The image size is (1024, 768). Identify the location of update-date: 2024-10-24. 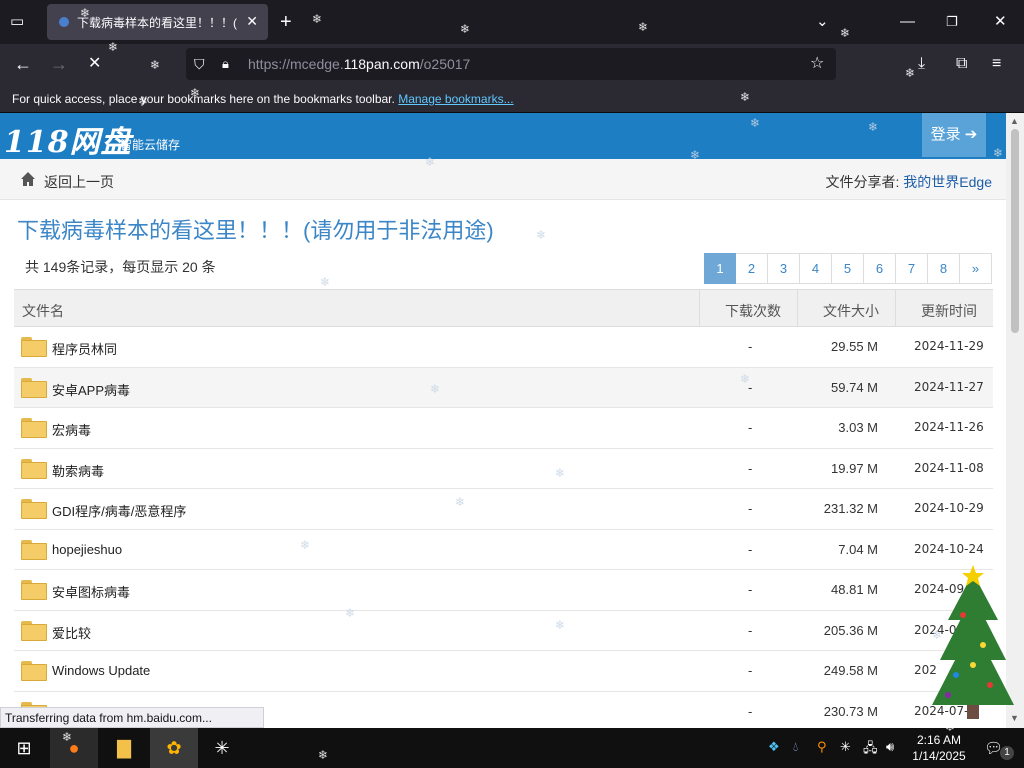
(949, 548).